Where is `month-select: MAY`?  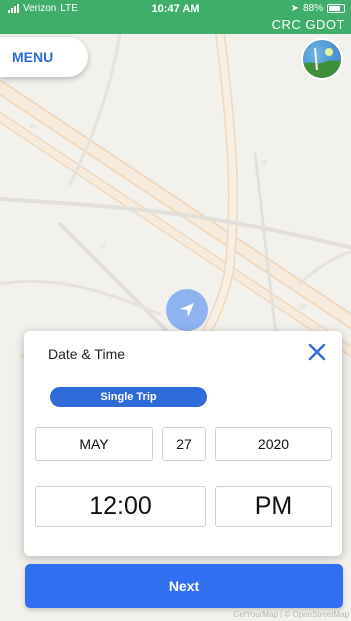
month-select: MAY is located at coordinates (94, 444).